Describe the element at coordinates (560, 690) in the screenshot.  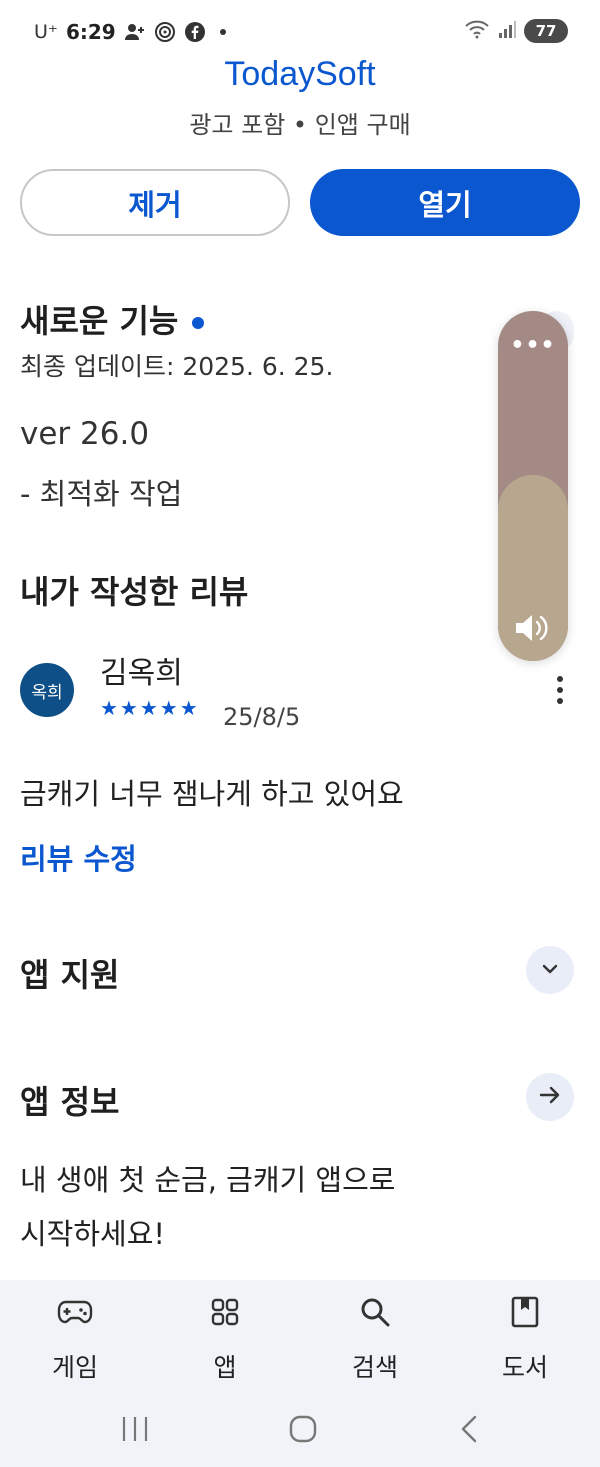
I see `more-options-icon` at that location.